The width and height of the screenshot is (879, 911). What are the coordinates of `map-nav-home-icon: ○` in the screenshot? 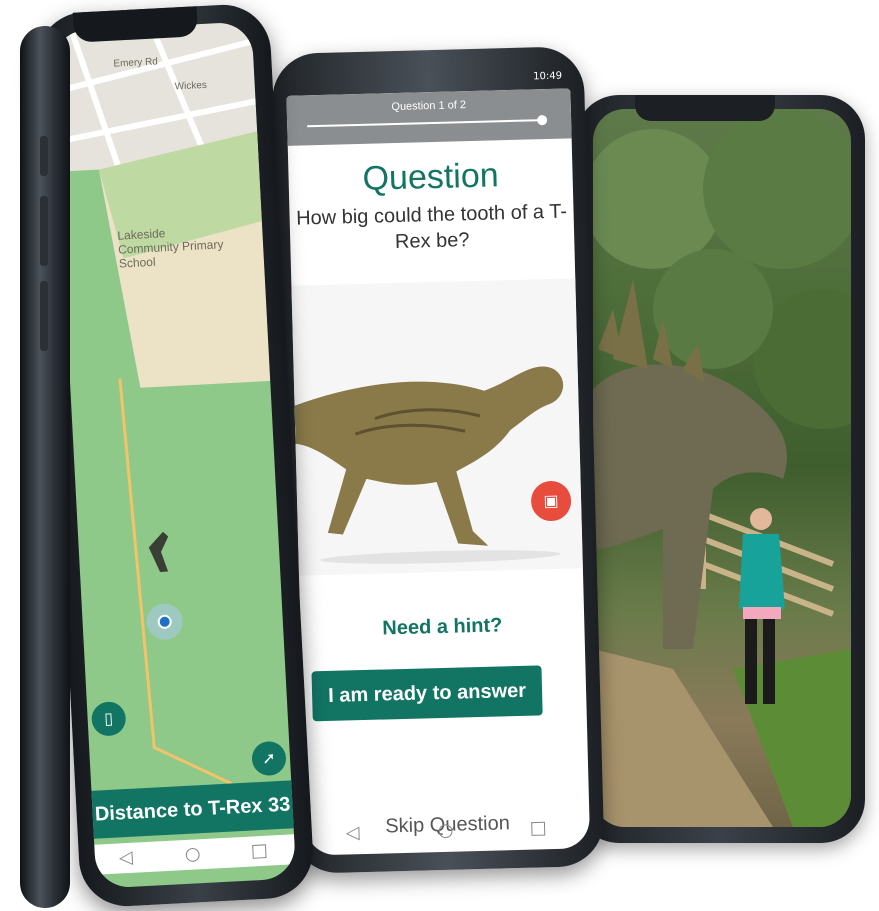 It's located at (192, 854).